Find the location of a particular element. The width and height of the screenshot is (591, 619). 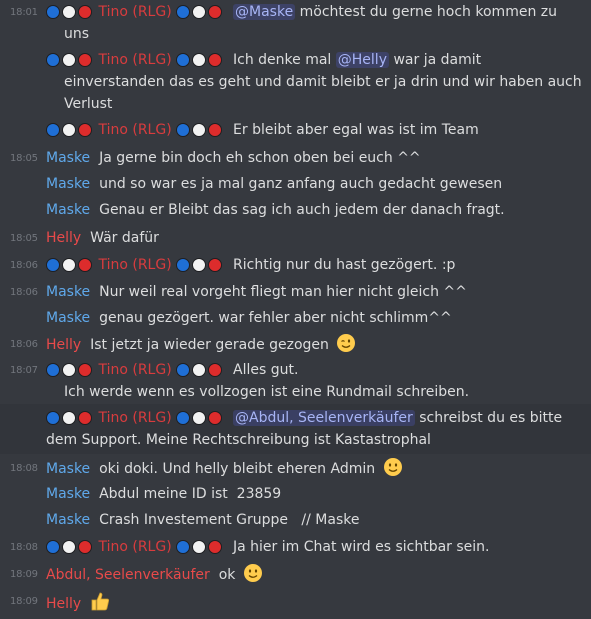

thumbs-up-icon is located at coordinates (100, 604).